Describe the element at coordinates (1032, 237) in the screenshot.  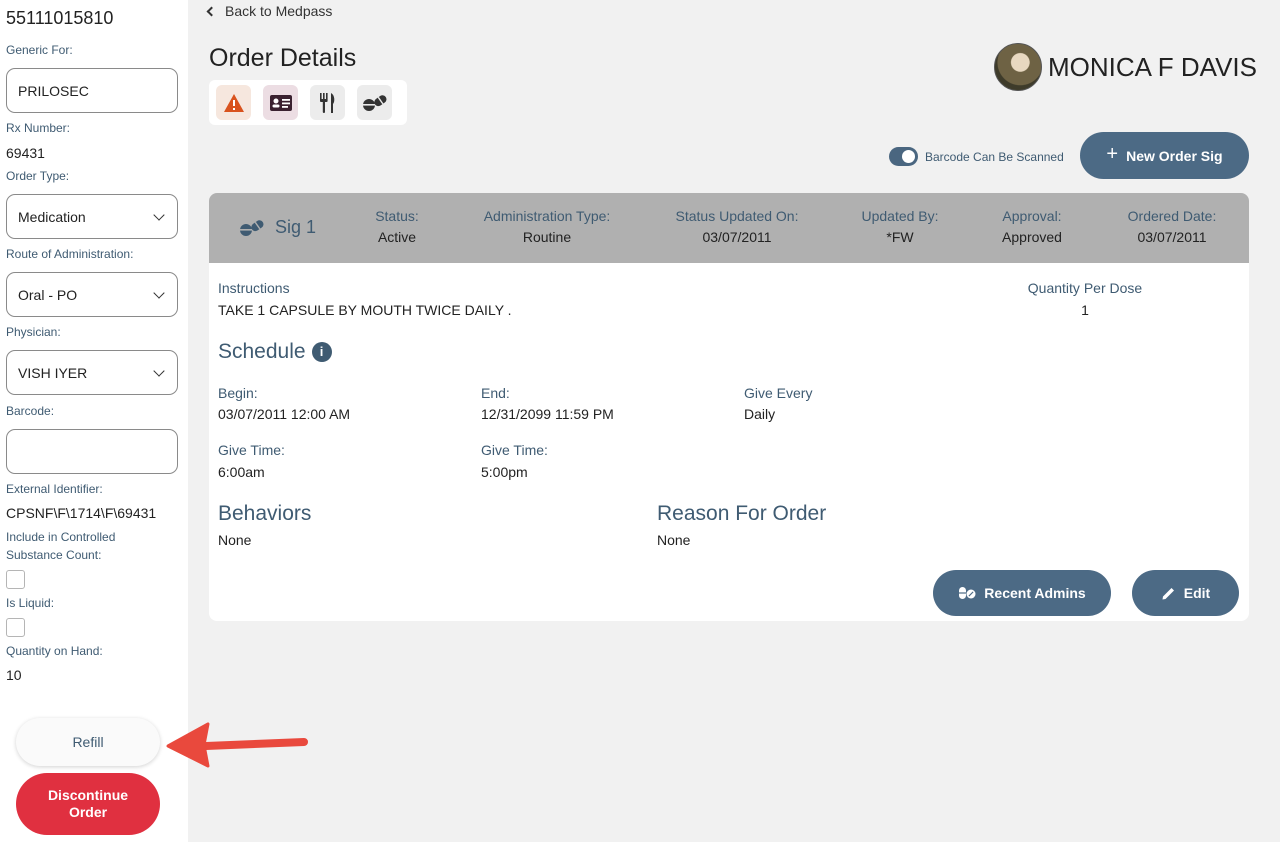
I see `sig-approval-value: Approved` at that location.